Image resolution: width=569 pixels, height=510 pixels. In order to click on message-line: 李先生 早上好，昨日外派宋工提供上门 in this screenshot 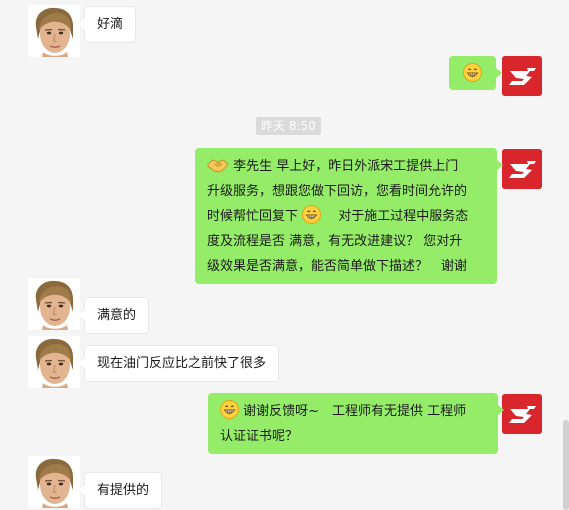, I will do `click(347, 166)`.